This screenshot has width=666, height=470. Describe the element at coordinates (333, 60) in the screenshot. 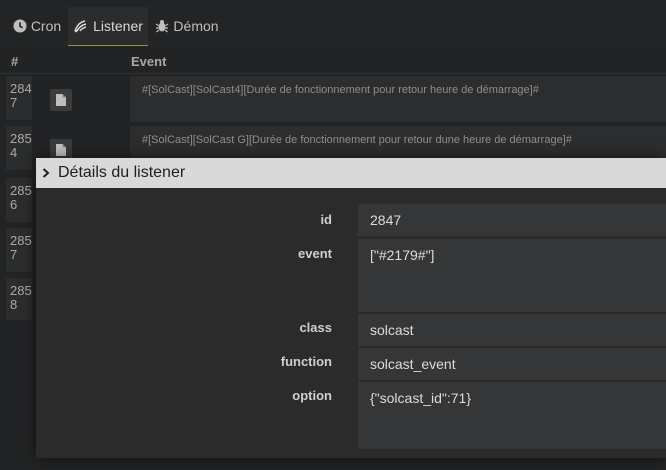

I see `table-header: # Event` at that location.